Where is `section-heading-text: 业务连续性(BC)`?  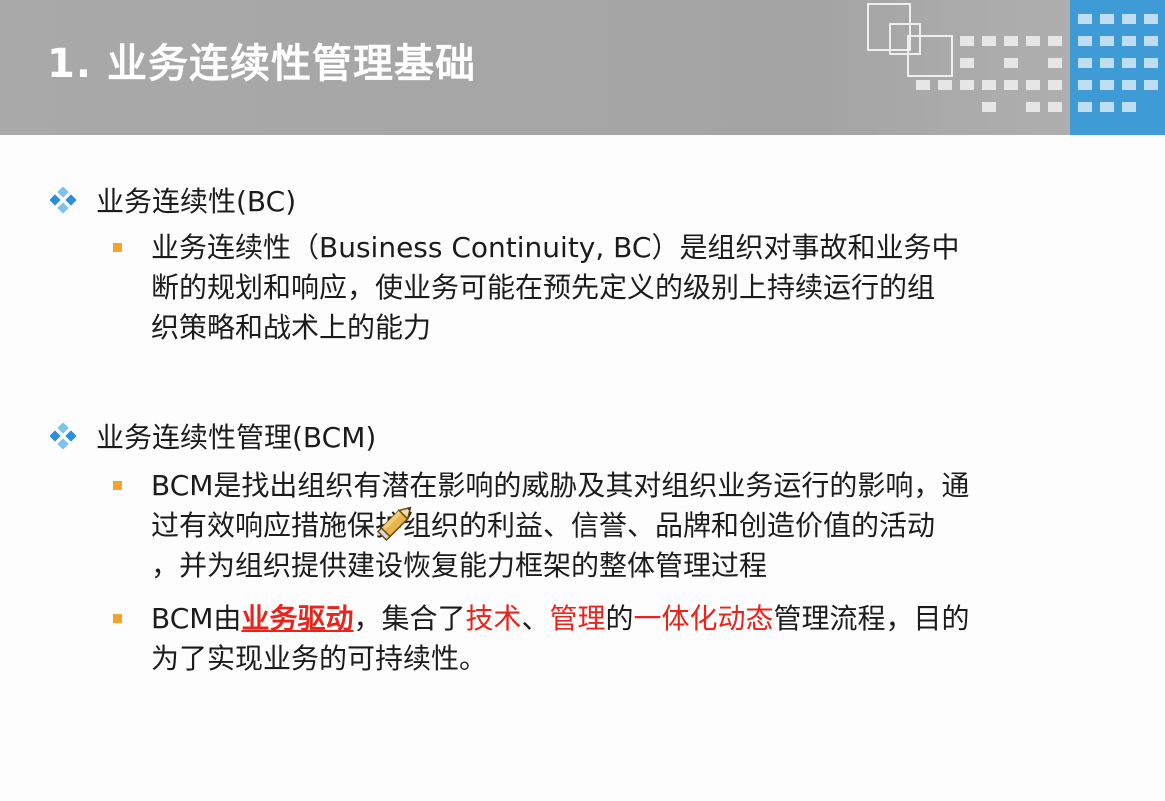 section-heading-text: 业务连续性(BC) is located at coordinates (196, 201).